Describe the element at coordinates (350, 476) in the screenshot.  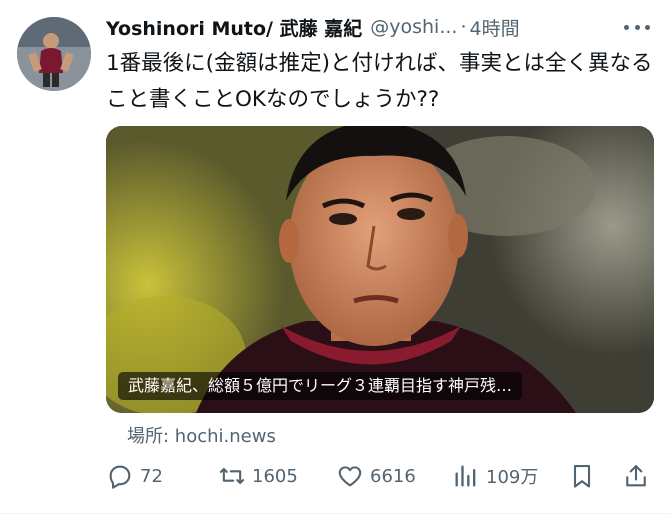
I see `heart-icon` at that location.